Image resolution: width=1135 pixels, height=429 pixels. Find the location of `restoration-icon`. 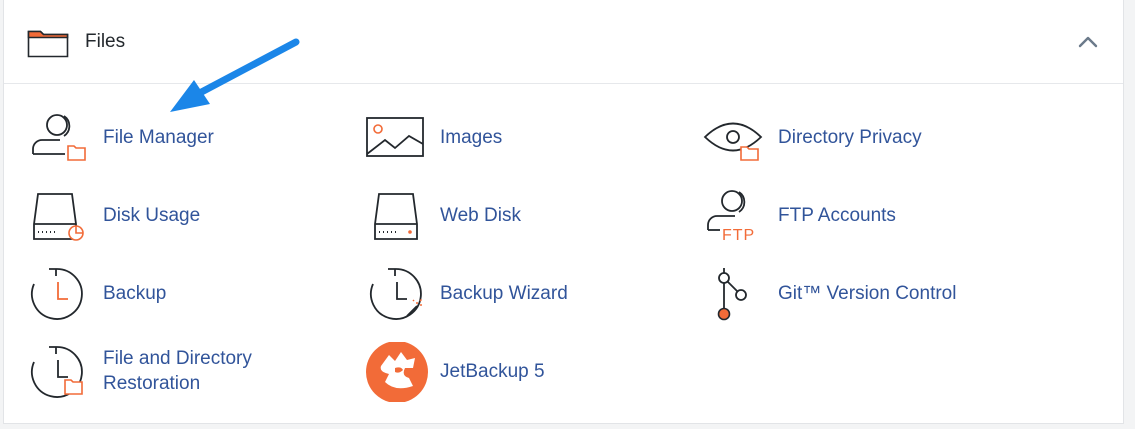

restoration-icon is located at coordinates (57, 372).